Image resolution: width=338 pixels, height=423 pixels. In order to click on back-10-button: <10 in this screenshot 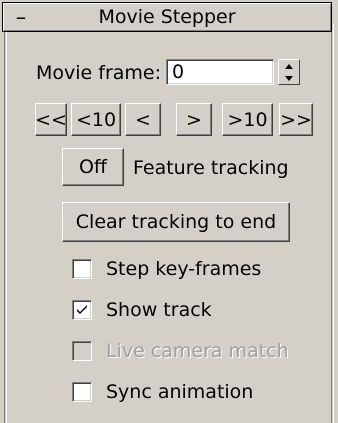, I will do `click(96, 119)`.